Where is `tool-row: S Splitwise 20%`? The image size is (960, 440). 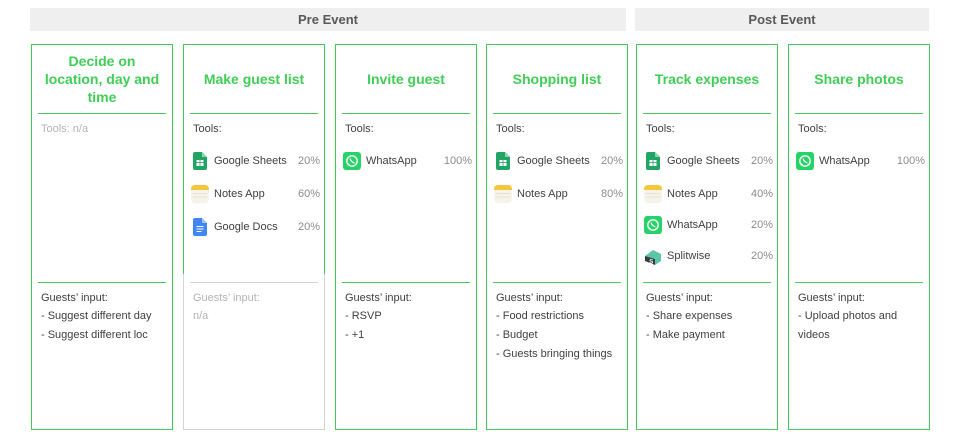
tool-row: S Splitwise 20% is located at coordinates (708, 256).